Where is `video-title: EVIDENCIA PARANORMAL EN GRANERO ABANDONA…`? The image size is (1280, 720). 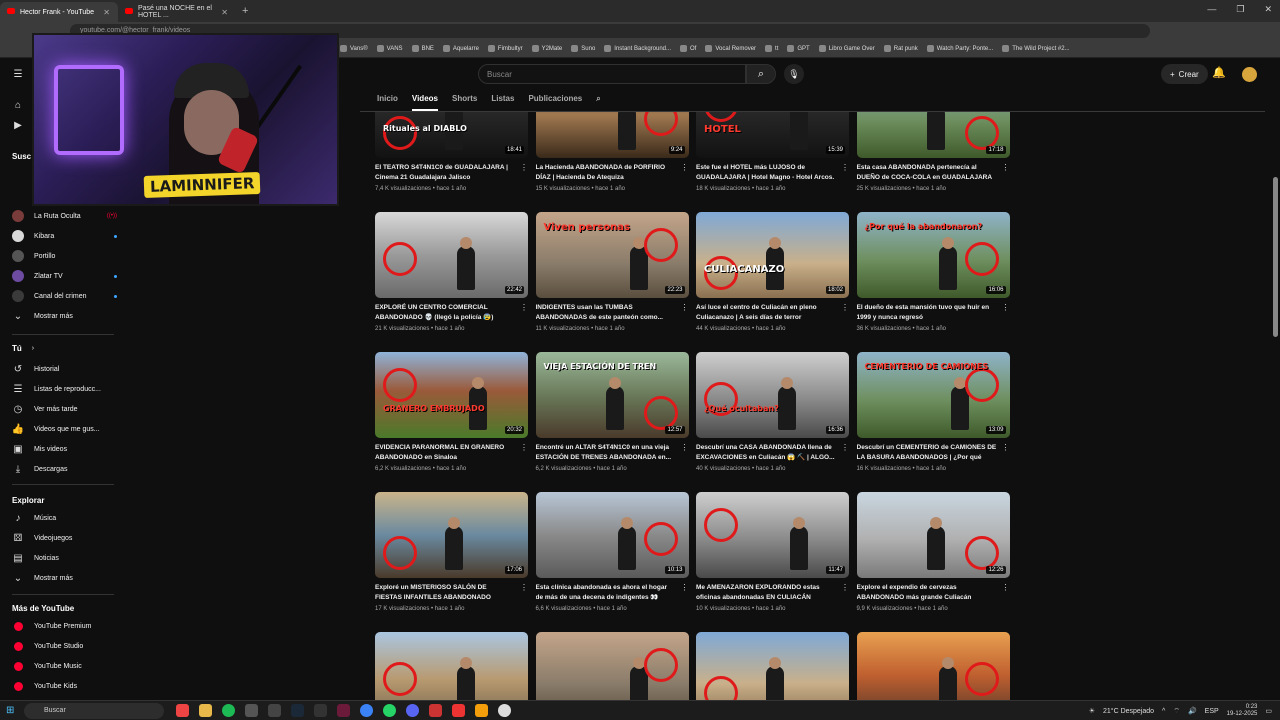
video-title: EVIDENCIA PARANORMAL EN GRANERO ABANDONA… is located at coordinates (445, 453).